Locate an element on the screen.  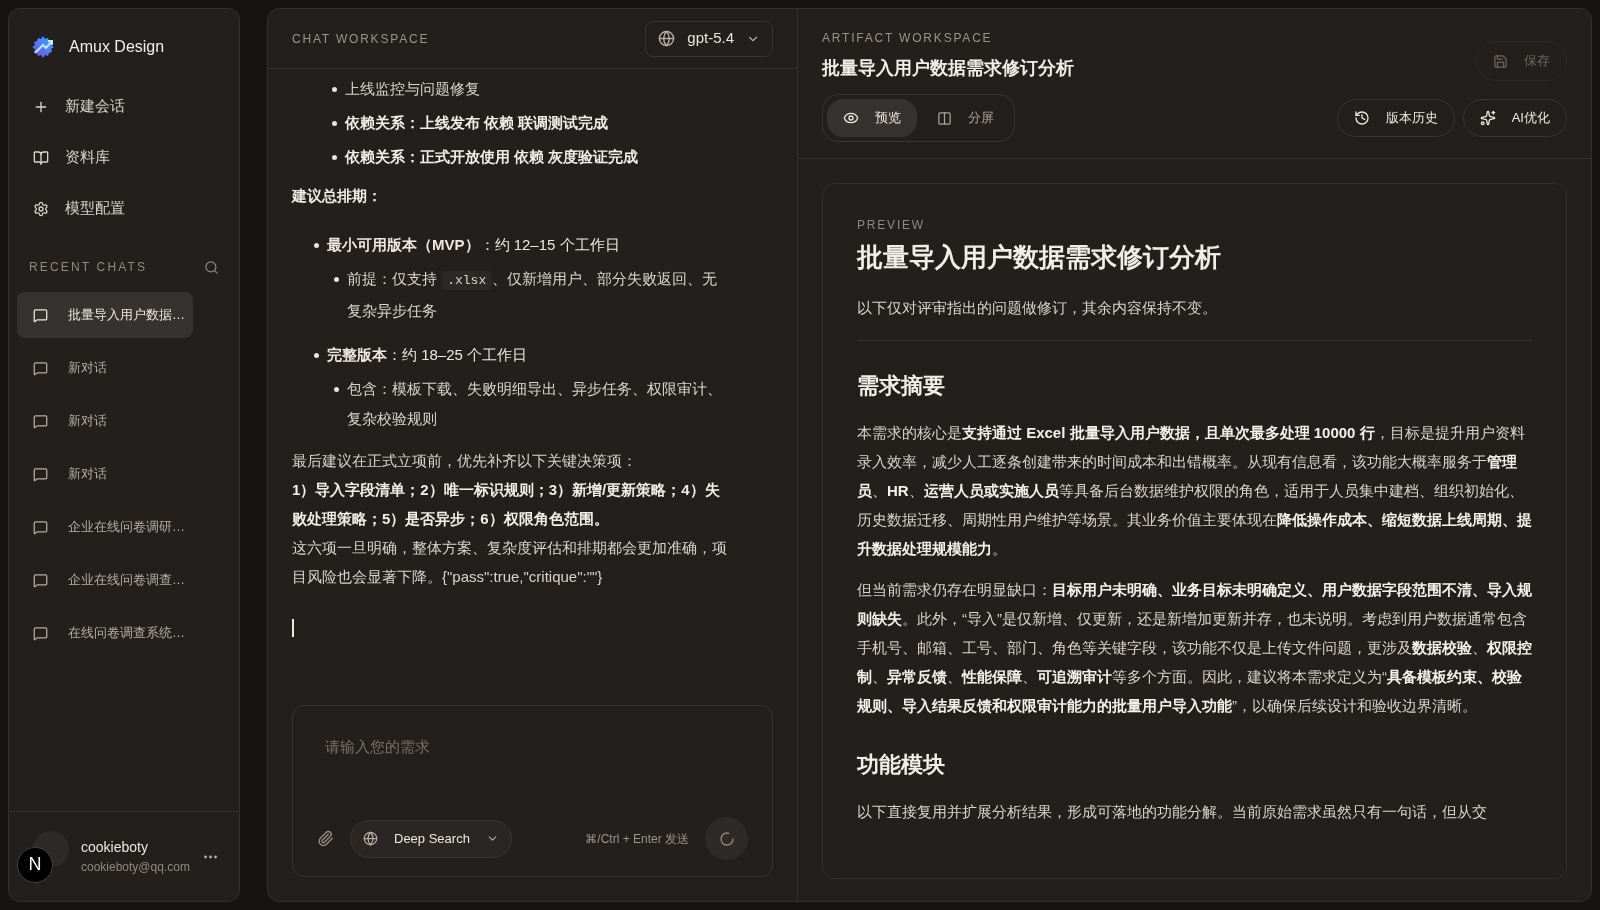
list-item-text: 上线监控与问题修复 is located at coordinates (412, 89).